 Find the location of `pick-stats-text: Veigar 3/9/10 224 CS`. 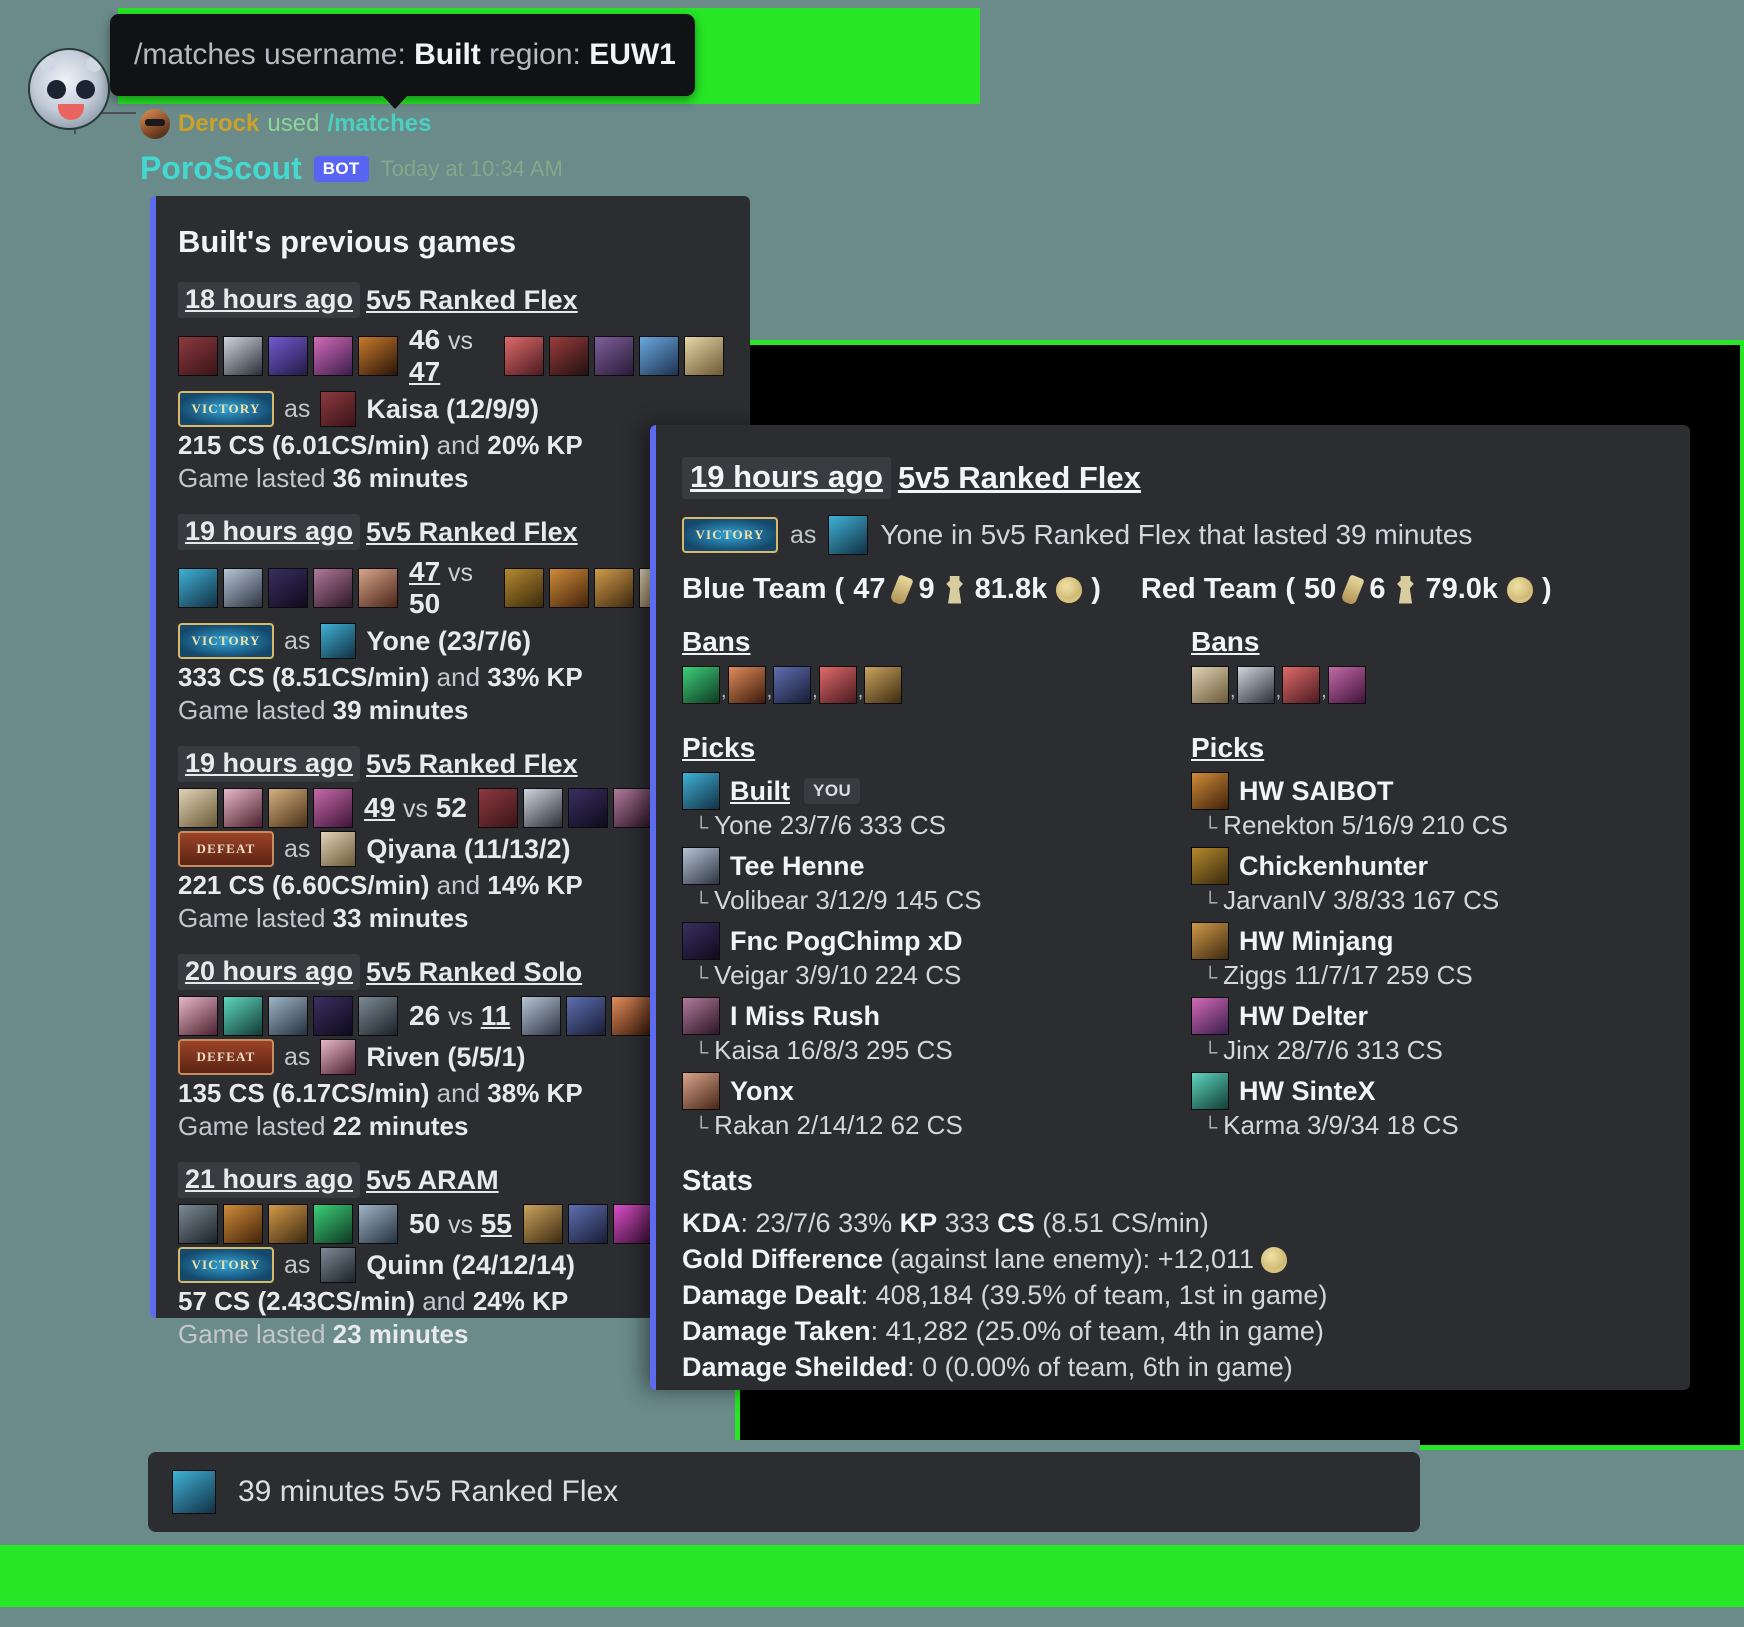

pick-stats-text: Veigar 3/9/10 224 CS is located at coordinates (838, 975).